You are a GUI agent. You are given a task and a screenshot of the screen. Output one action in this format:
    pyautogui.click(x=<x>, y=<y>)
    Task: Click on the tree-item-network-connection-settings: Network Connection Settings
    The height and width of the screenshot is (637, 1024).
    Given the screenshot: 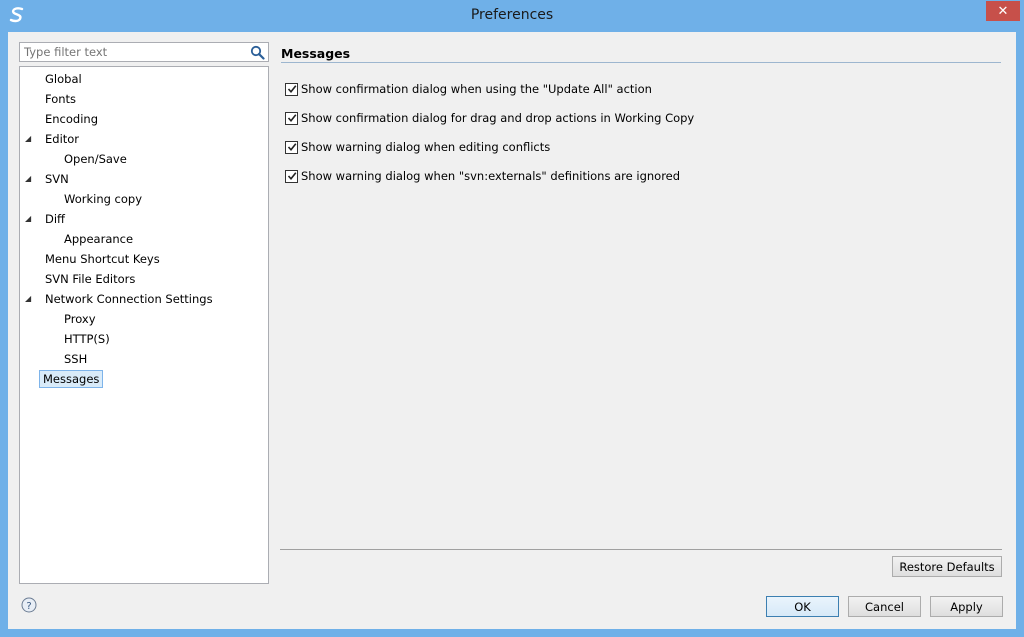 What is the action you would take?
    pyautogui.click(x=129, y=299)
    